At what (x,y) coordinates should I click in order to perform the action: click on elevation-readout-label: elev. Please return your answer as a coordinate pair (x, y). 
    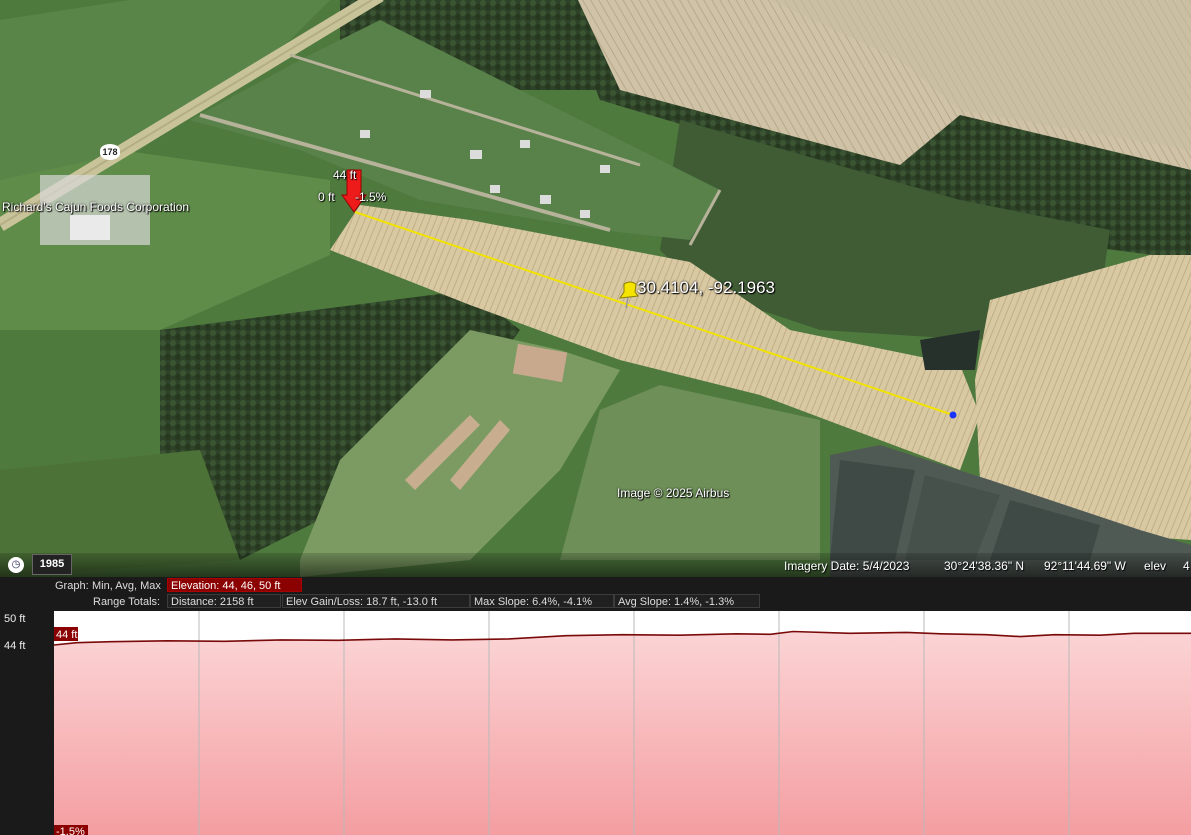
    Looking at the image, I should click on (1155, 566).